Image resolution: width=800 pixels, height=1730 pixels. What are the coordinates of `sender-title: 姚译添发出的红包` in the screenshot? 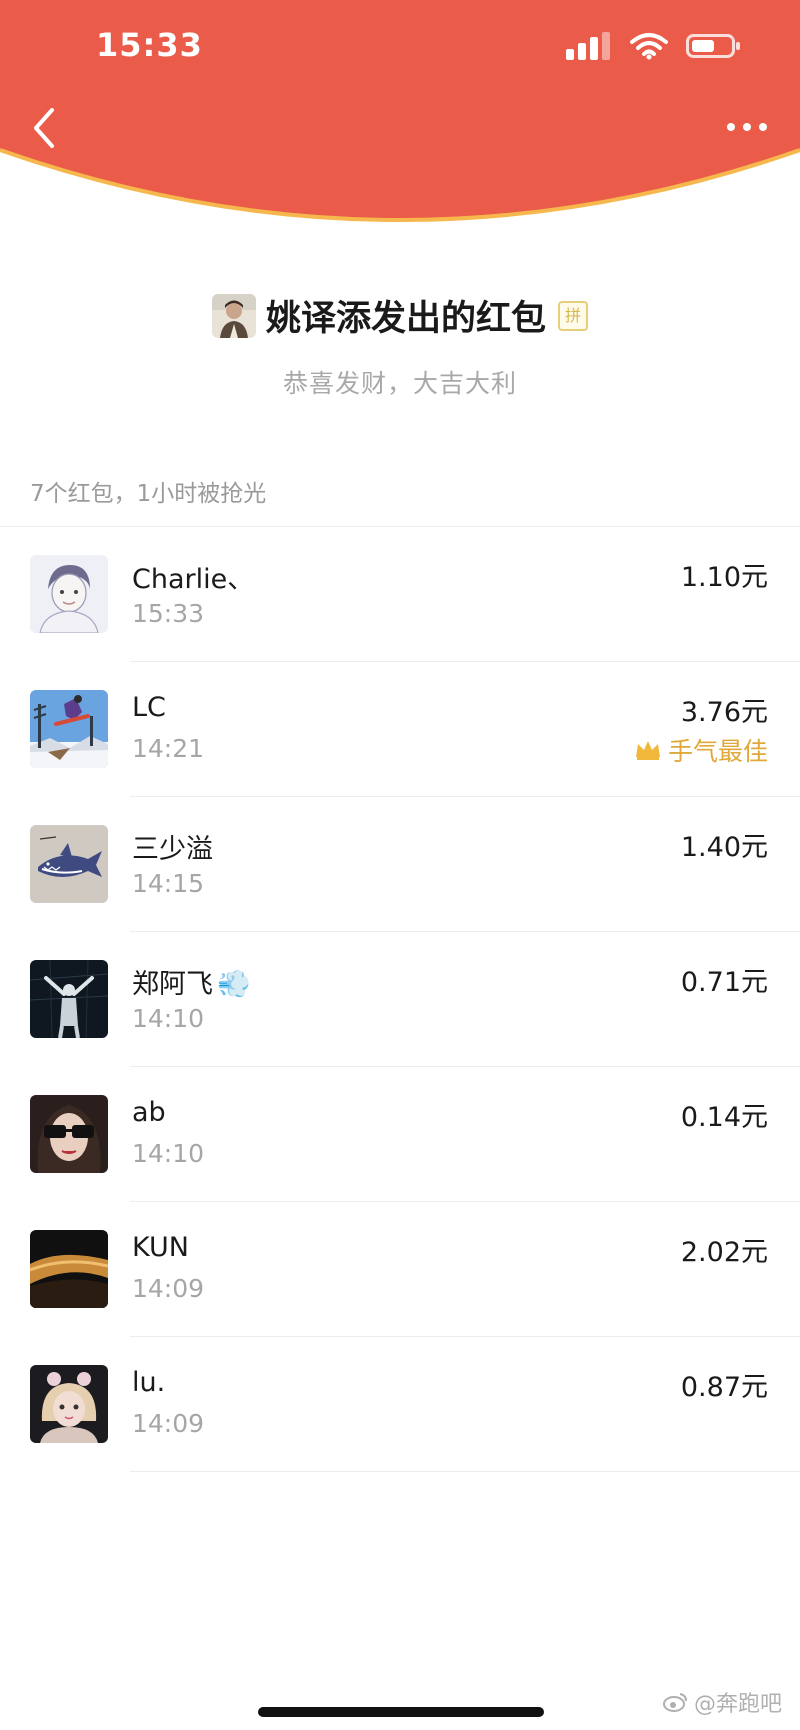 It's located at (405, 319).